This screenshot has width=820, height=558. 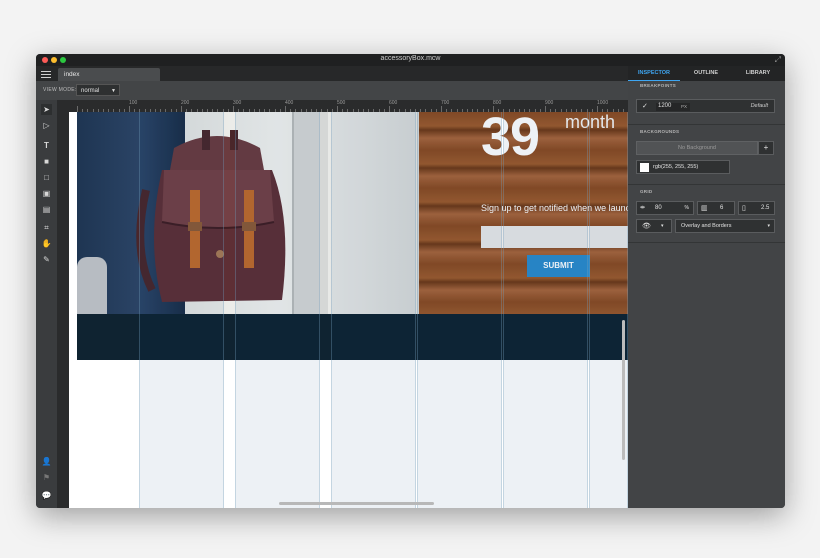 What do you see at coordinates (697, 148) in the screenshot?
I see `no-background-button: No Background` at bounding box center [697, 148].